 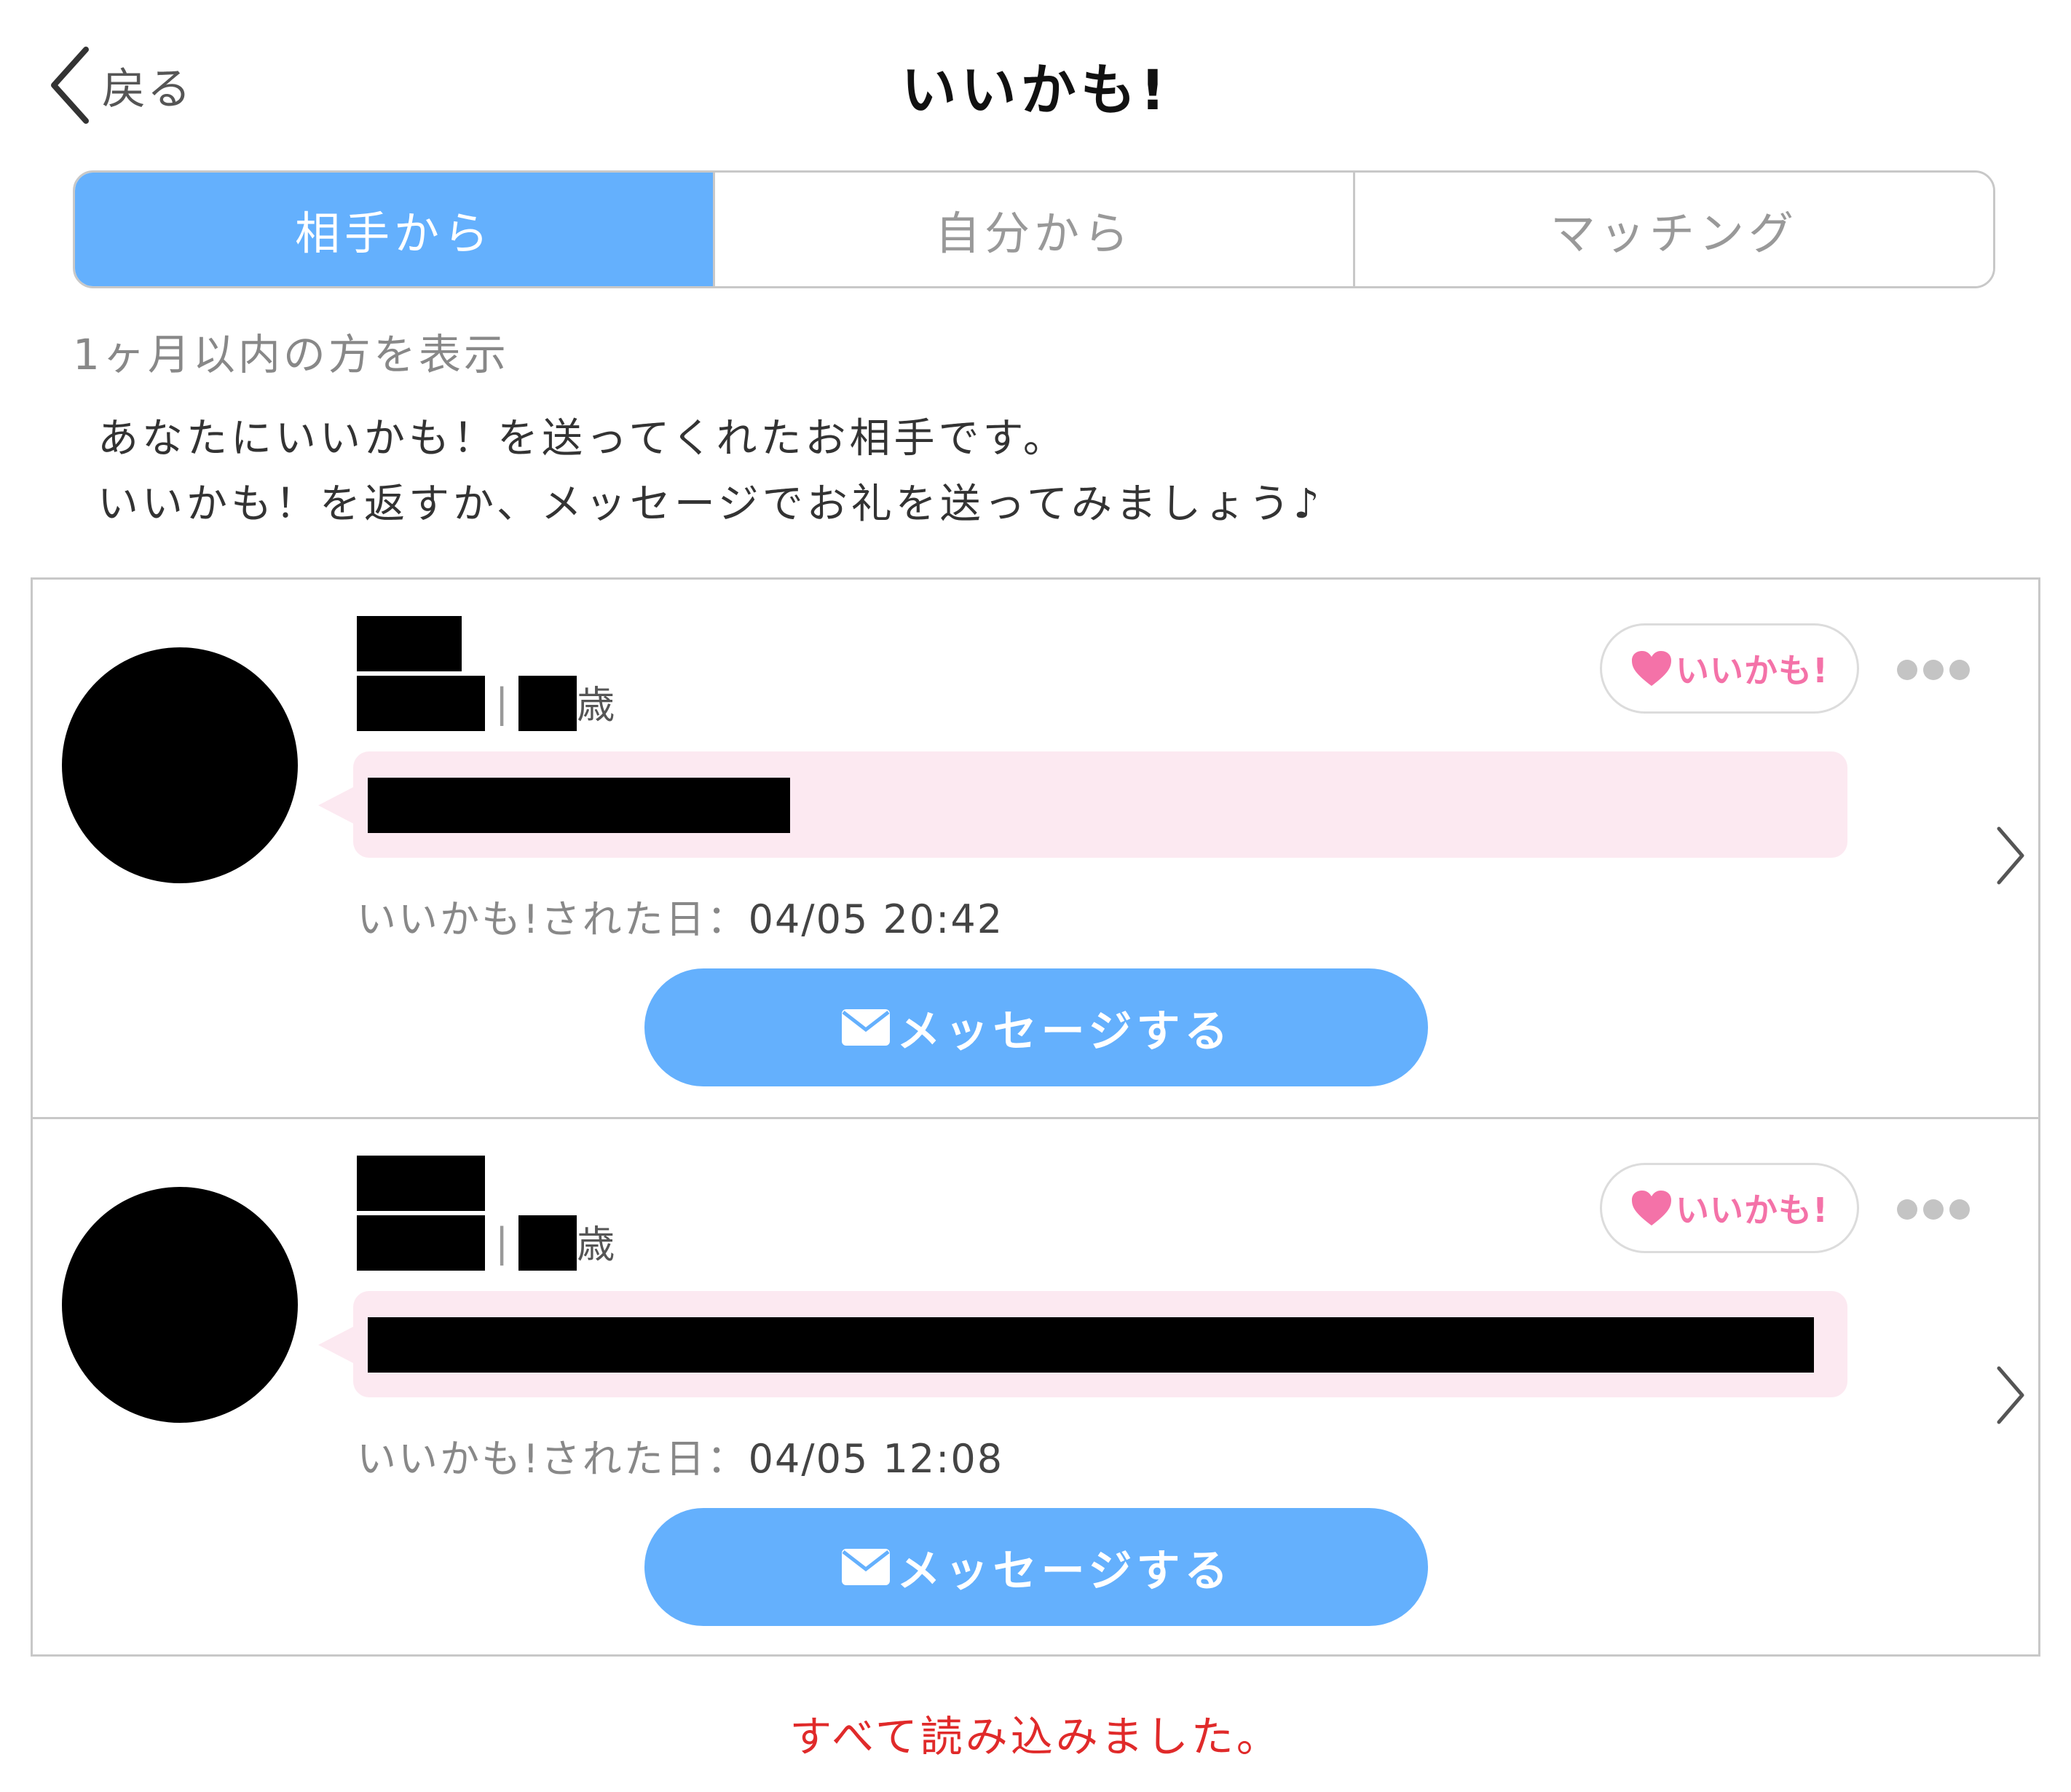 I want to click on intro-line-2: いいかも！を返すか、メッセージでお礼を送ってみましょう♪, so click(x=710, y=504).